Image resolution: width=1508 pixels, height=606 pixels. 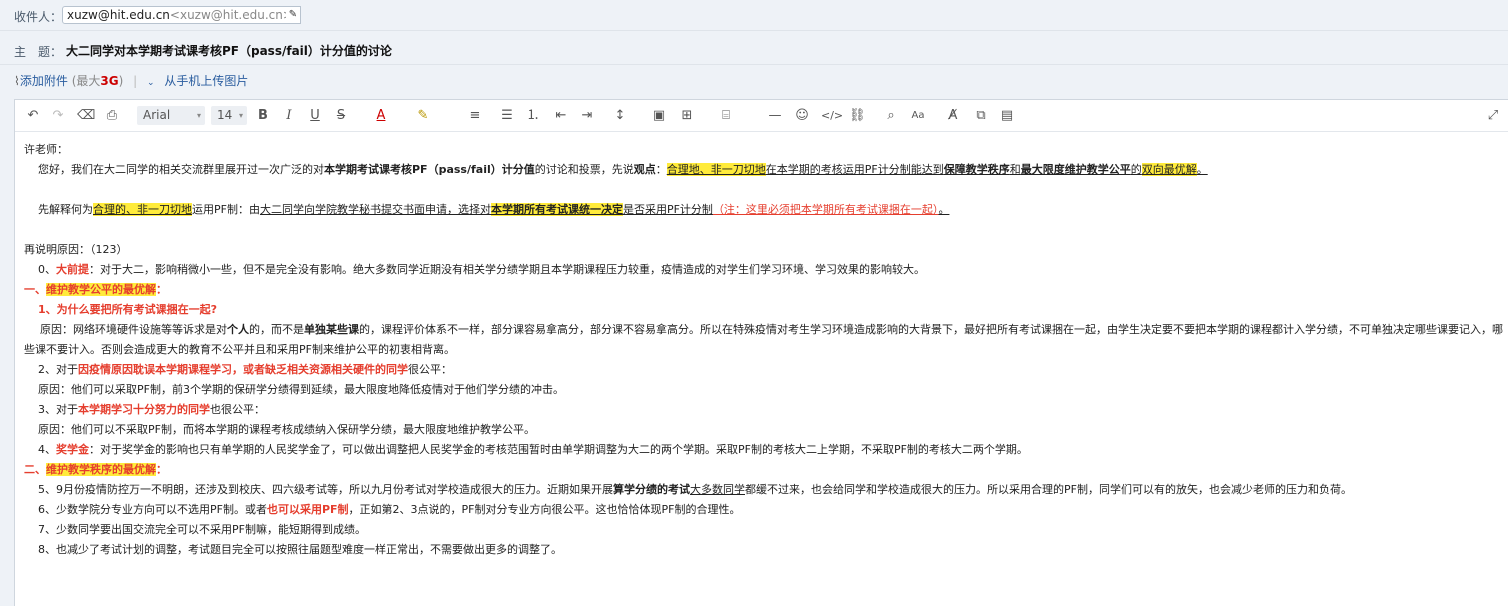 I want to click on subject-label: 主 题：, so click(x=38, y=52).